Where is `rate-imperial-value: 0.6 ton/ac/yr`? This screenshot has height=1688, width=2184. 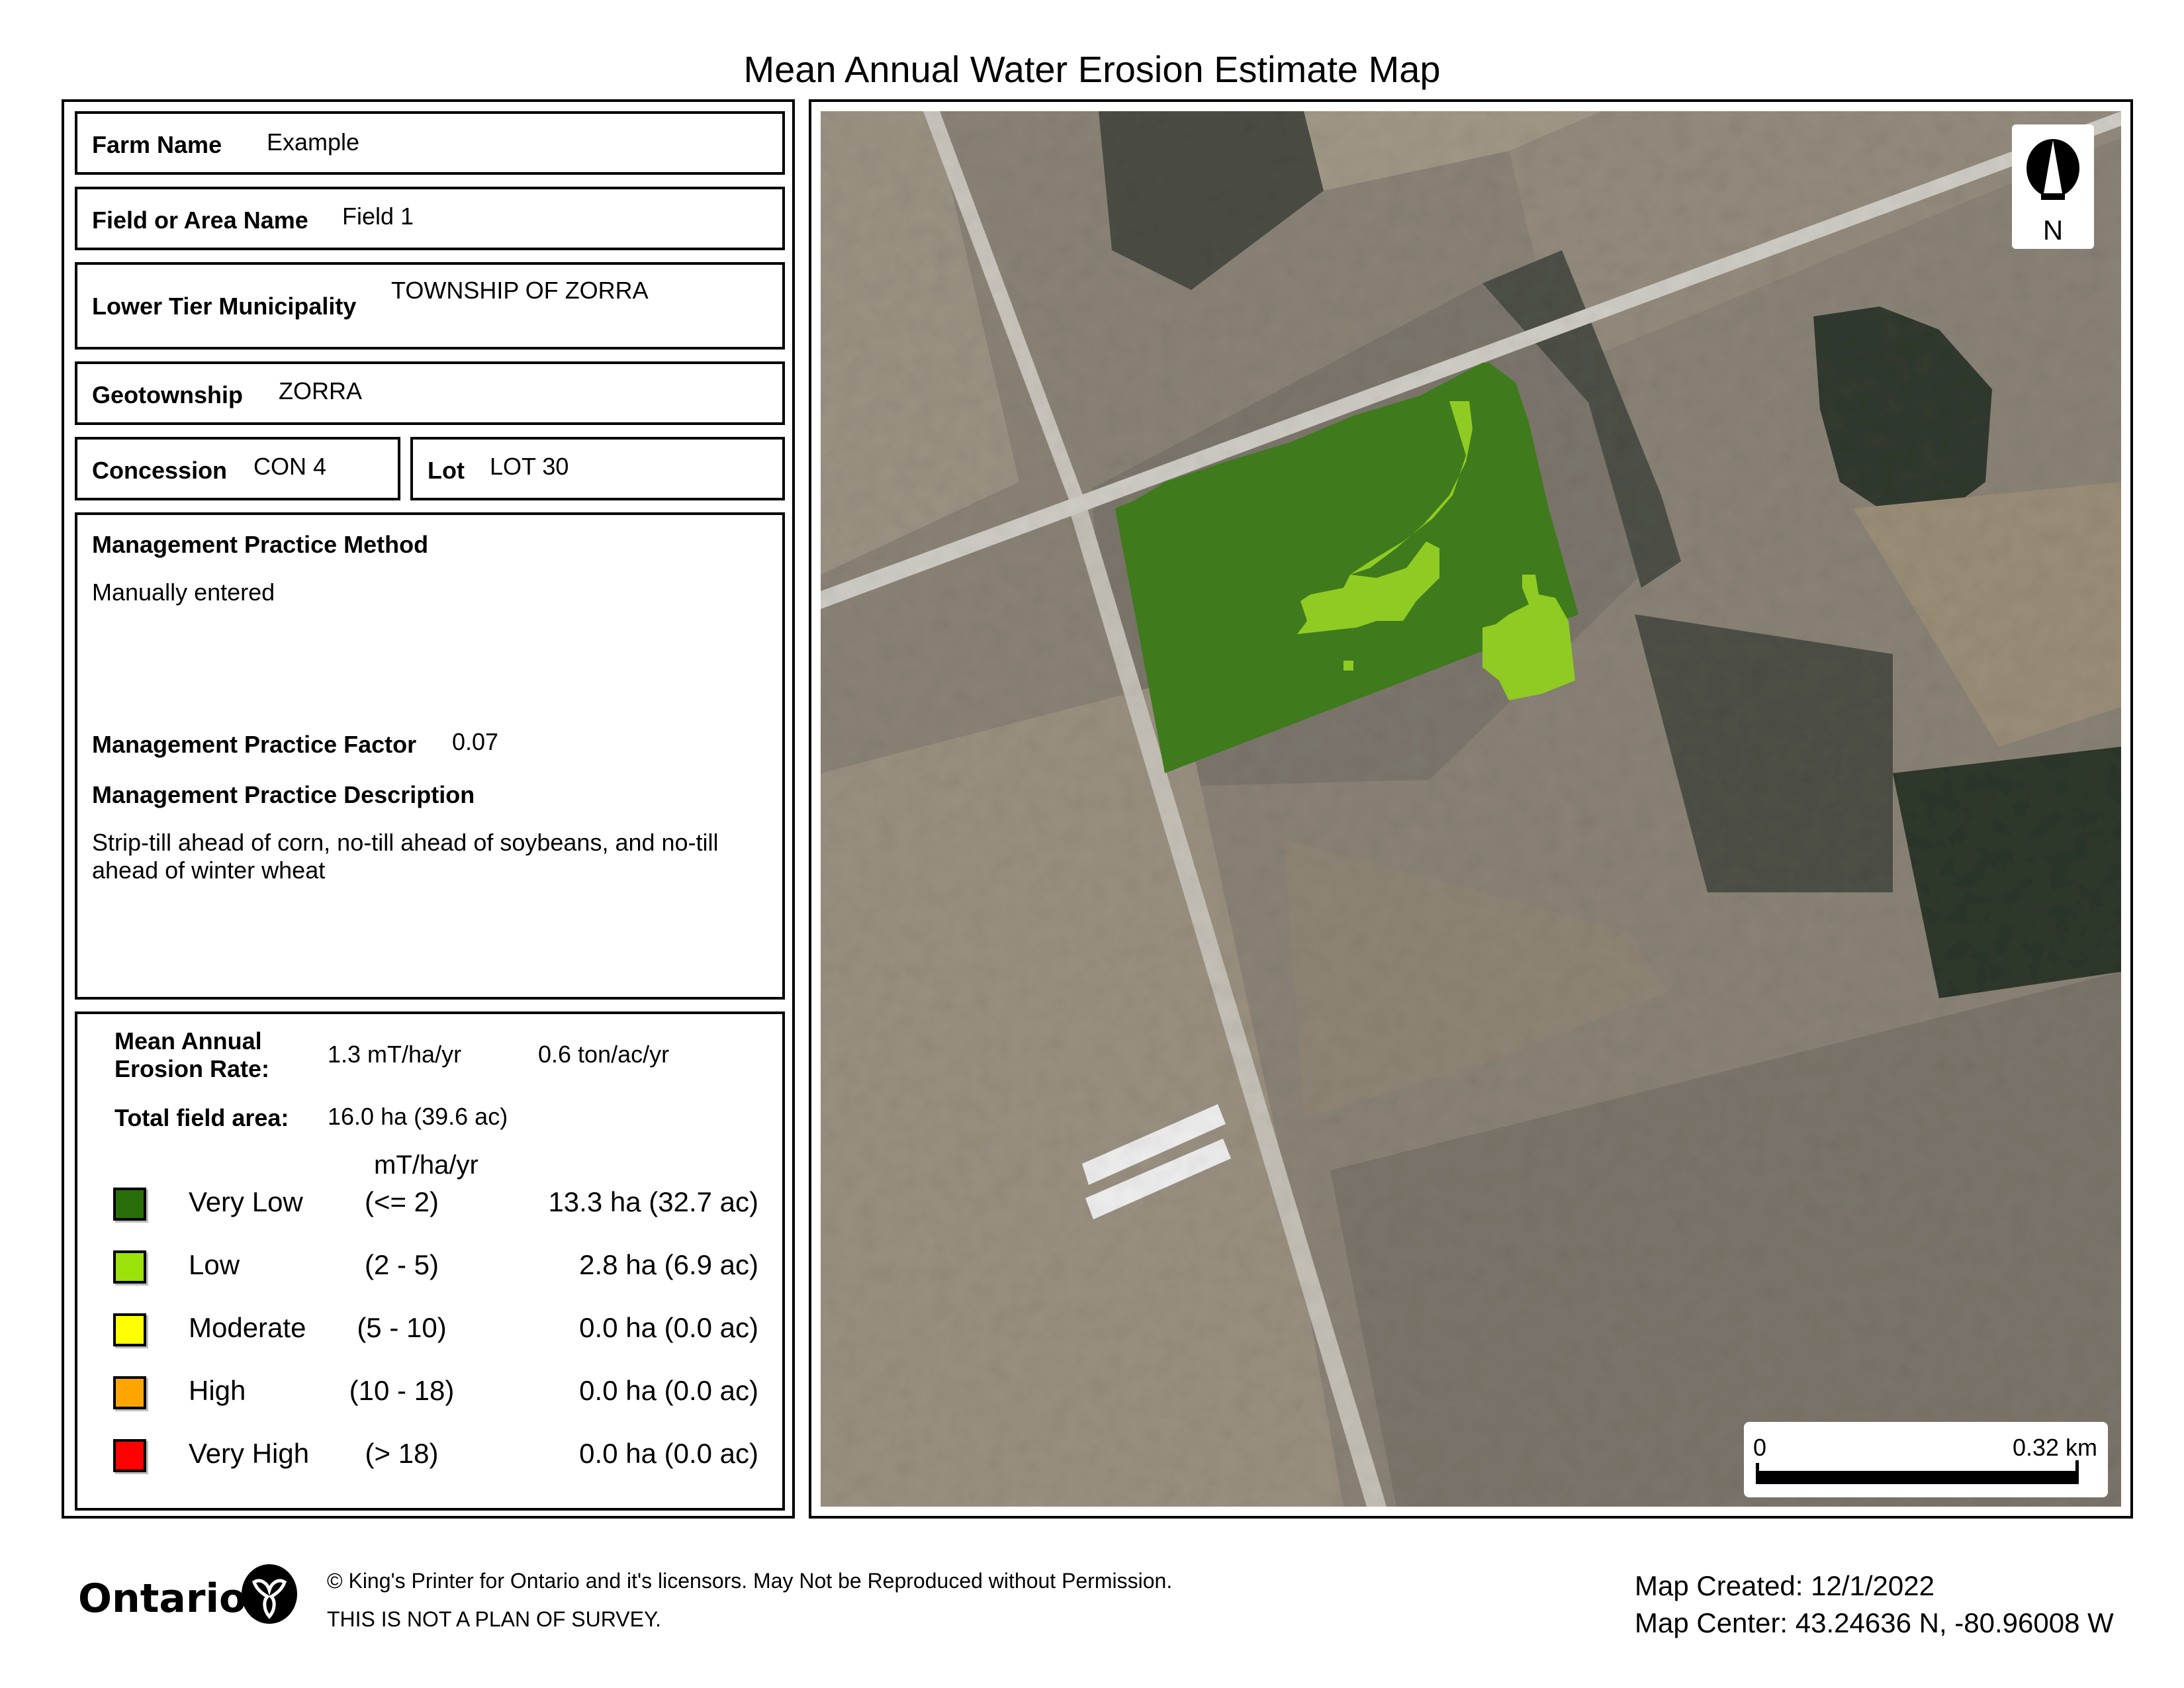 rate-imperial-value: 0.6 ton/ac/yr is located at coordinates (604, 1054).